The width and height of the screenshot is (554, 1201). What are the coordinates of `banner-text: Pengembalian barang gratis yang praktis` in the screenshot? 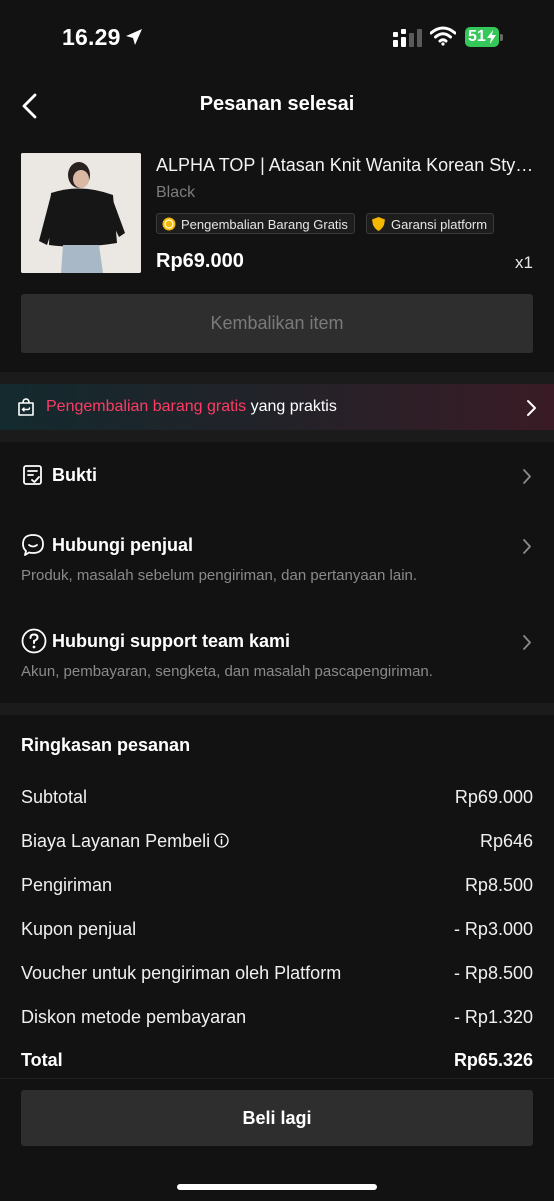 It's located at (191, 407).